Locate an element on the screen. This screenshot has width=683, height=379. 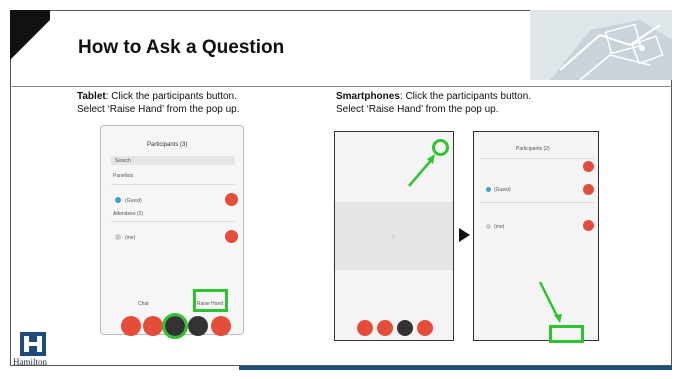
smartphones-label: Smartphones is located at coordinates (368, 96).